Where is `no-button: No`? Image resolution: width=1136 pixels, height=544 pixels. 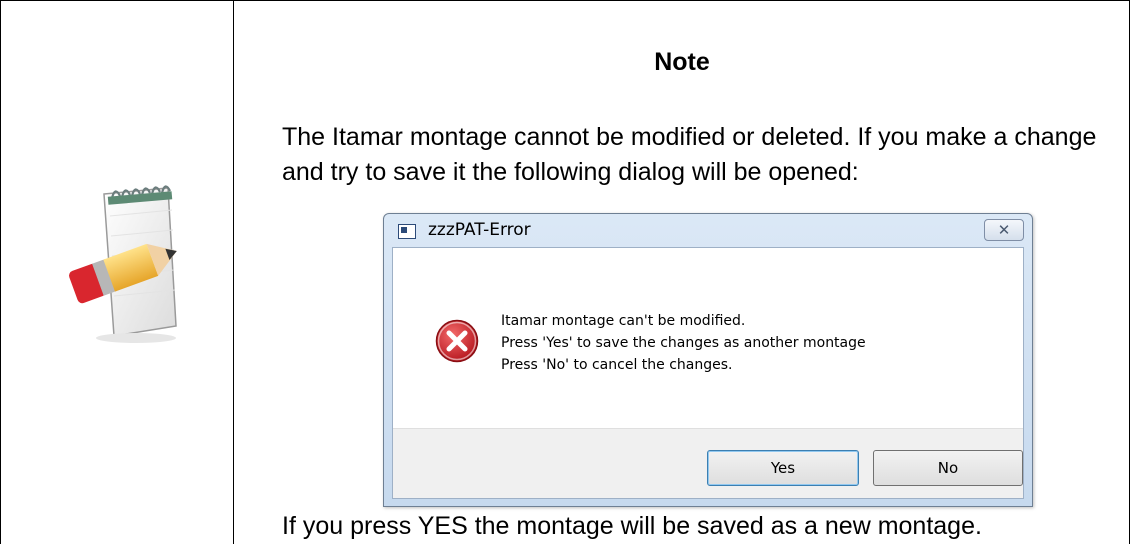
no-button: No is located at coordinates (948, 468).